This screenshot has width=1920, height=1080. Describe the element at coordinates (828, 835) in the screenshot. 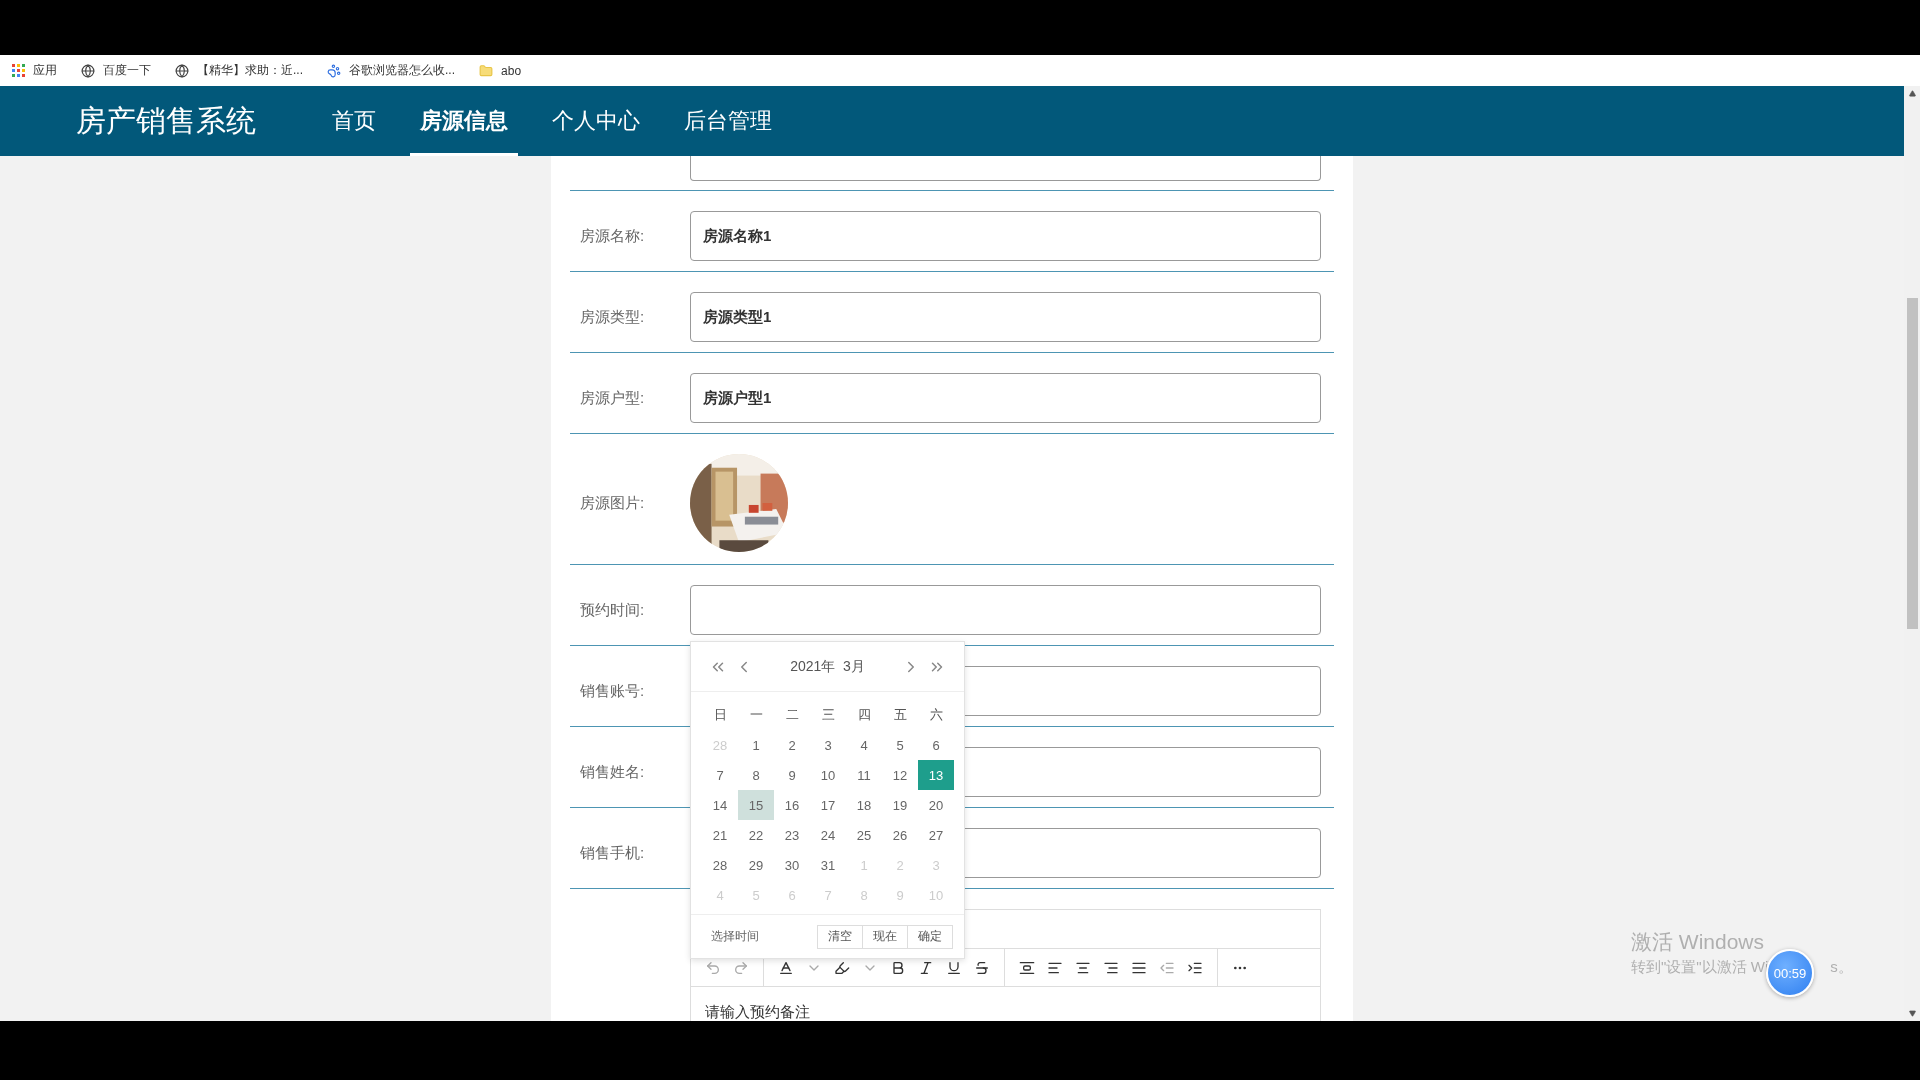

I see `calendar-day: 24` at that location.